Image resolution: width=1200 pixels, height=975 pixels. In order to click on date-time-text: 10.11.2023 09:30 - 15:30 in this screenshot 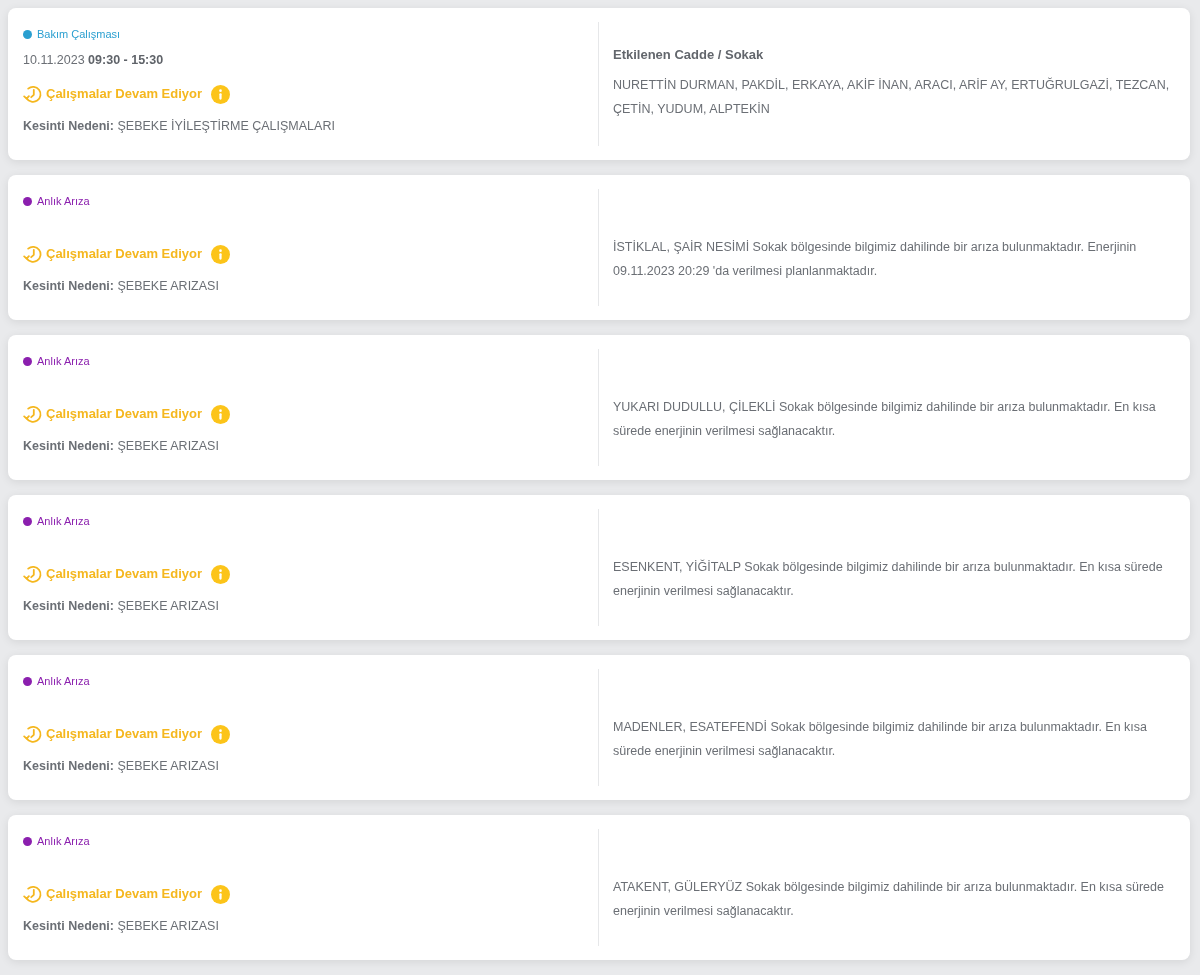, I will do `click(93, 60)`.